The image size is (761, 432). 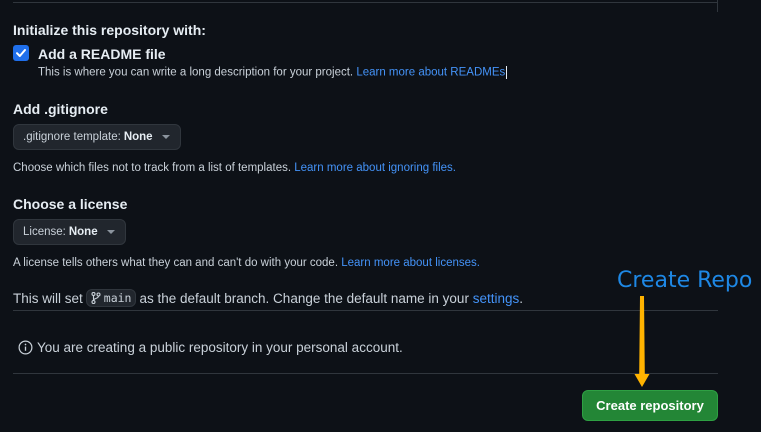 I want to click on branch-period: ., so click(x=521, y=298).